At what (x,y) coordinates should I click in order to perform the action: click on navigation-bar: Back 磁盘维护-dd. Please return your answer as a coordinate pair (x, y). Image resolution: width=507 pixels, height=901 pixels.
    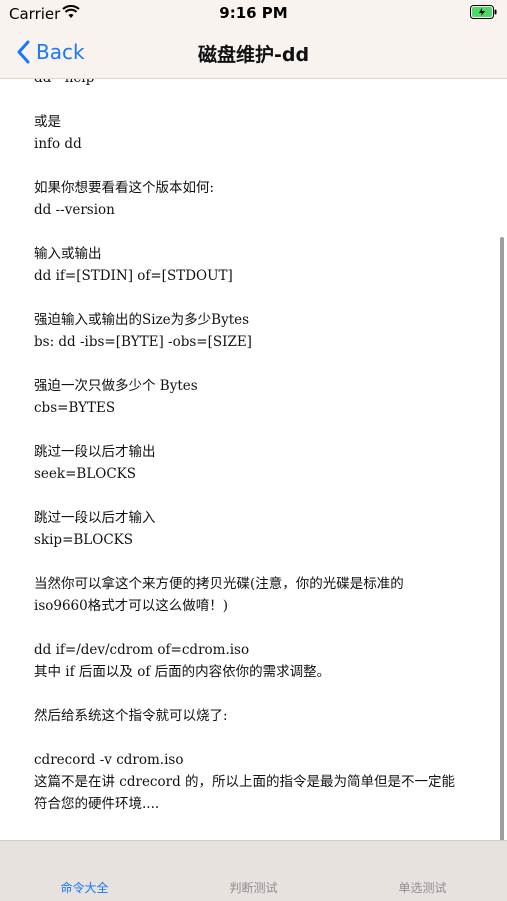
    Looking at the image, I should click on (253, 52).